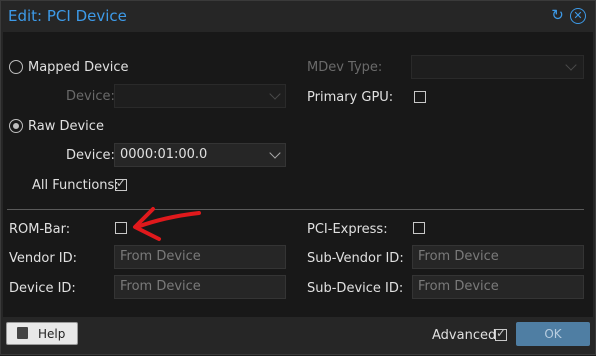 The width and height of the screenshot is (596, 356). I want to click on rom-bar-checkbox, so click(121, 228).